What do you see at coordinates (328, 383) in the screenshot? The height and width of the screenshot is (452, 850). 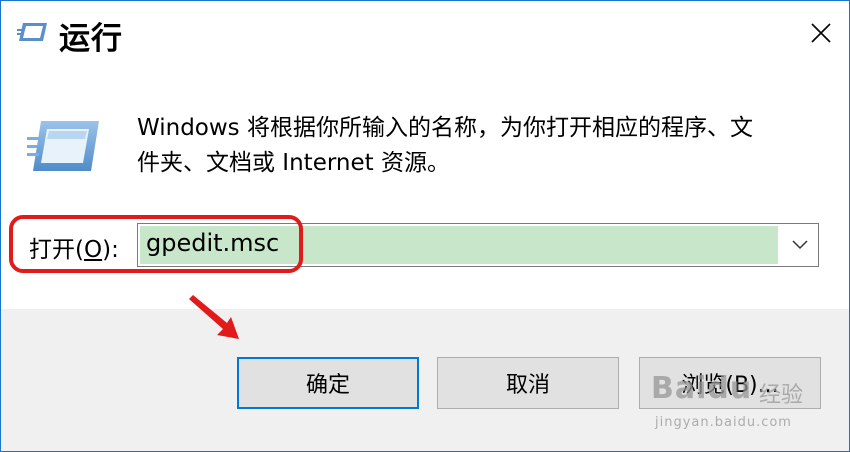 I see `ok-button: 确定` at bounding box center [328, 383].